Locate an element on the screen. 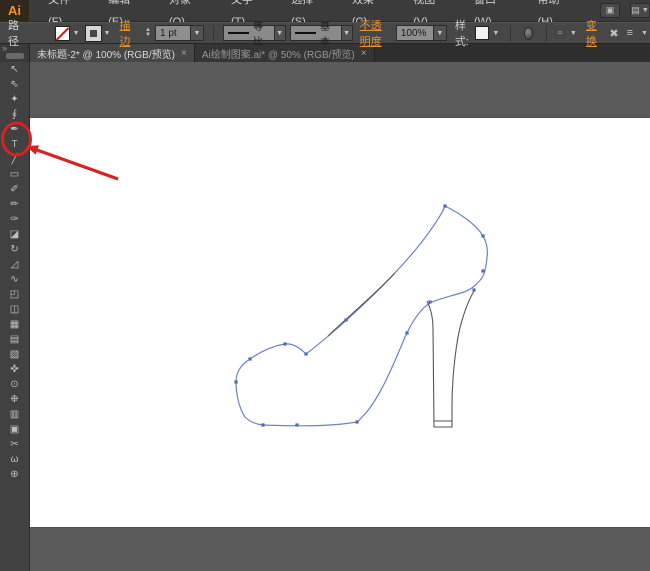 The height and width of the screenshot is (571, 650). stepper-down-icon: ▼ is located at coordinates (148, 35).